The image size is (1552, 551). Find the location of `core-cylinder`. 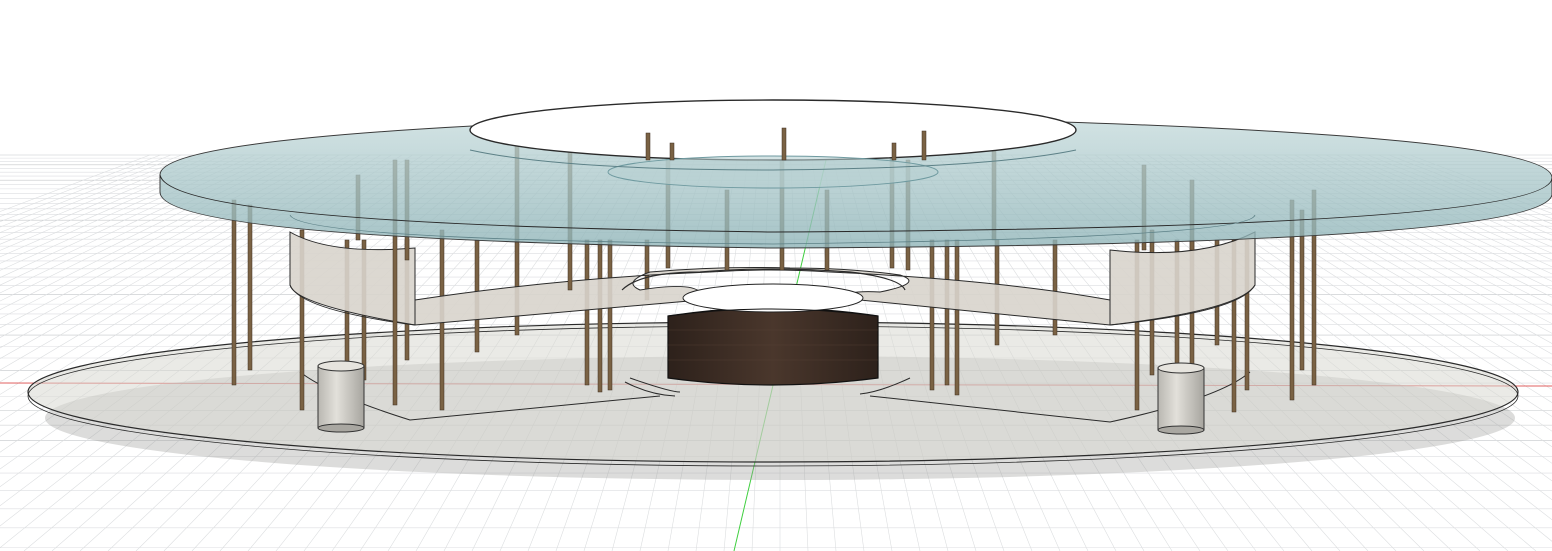

core-cylinder is located at coordinates (773, 334).